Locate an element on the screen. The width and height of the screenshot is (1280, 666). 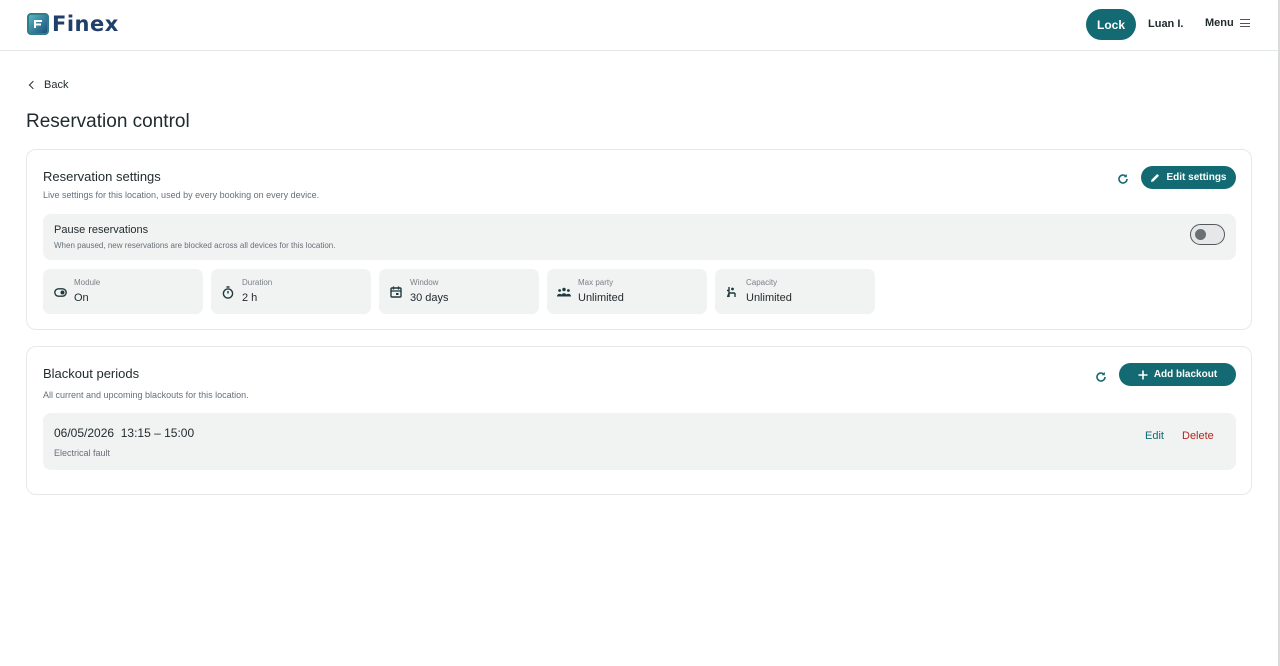
calendar-icon is located at coordinates (396, 292).